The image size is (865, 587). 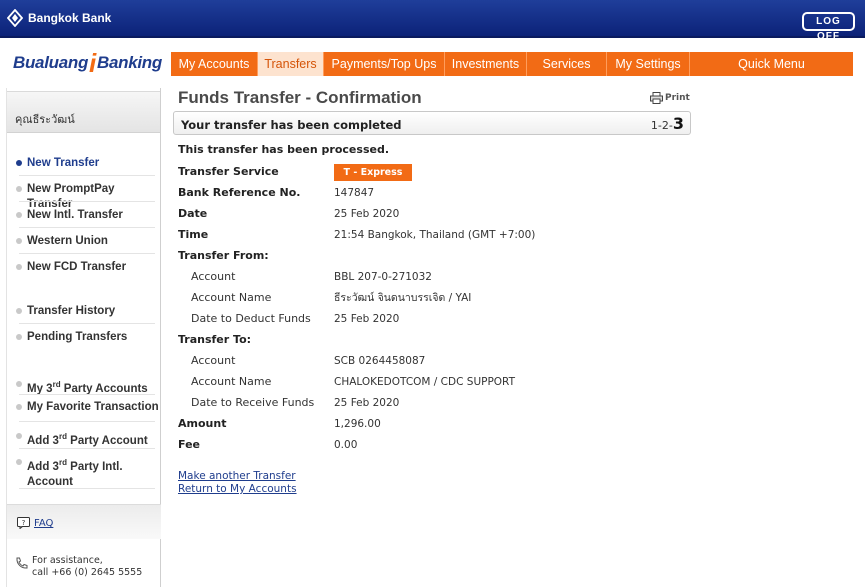 What do you see at coordinates (228, 171) in the screenshot?
I see `transfer-service-label: Transfer Service` at bounding box center [228, 171].